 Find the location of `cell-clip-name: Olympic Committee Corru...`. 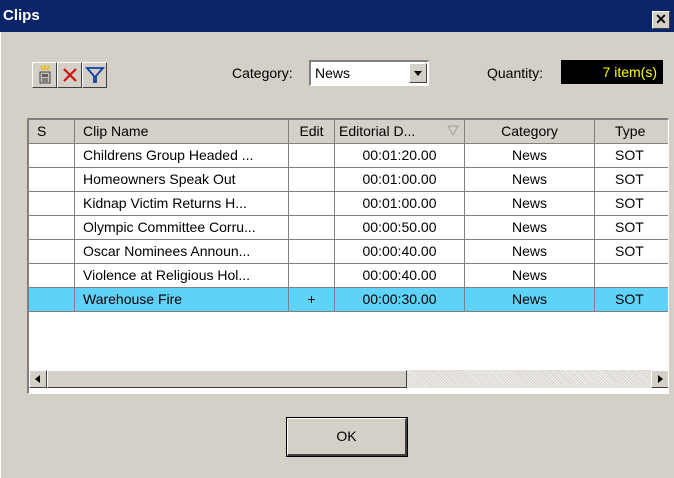

cell-clip-name: Olympic Committee Corru... is located at coordinates (182, 228).